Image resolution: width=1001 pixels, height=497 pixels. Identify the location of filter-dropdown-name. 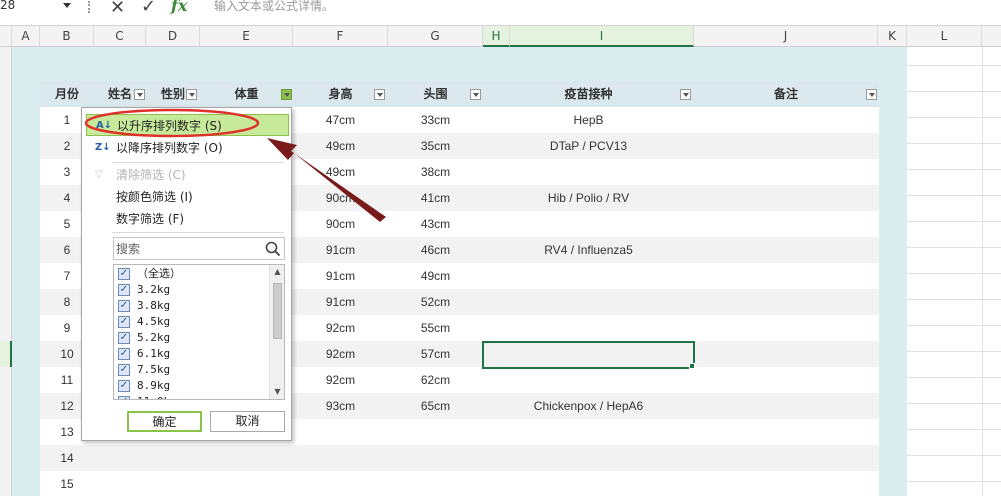
(139, 94).